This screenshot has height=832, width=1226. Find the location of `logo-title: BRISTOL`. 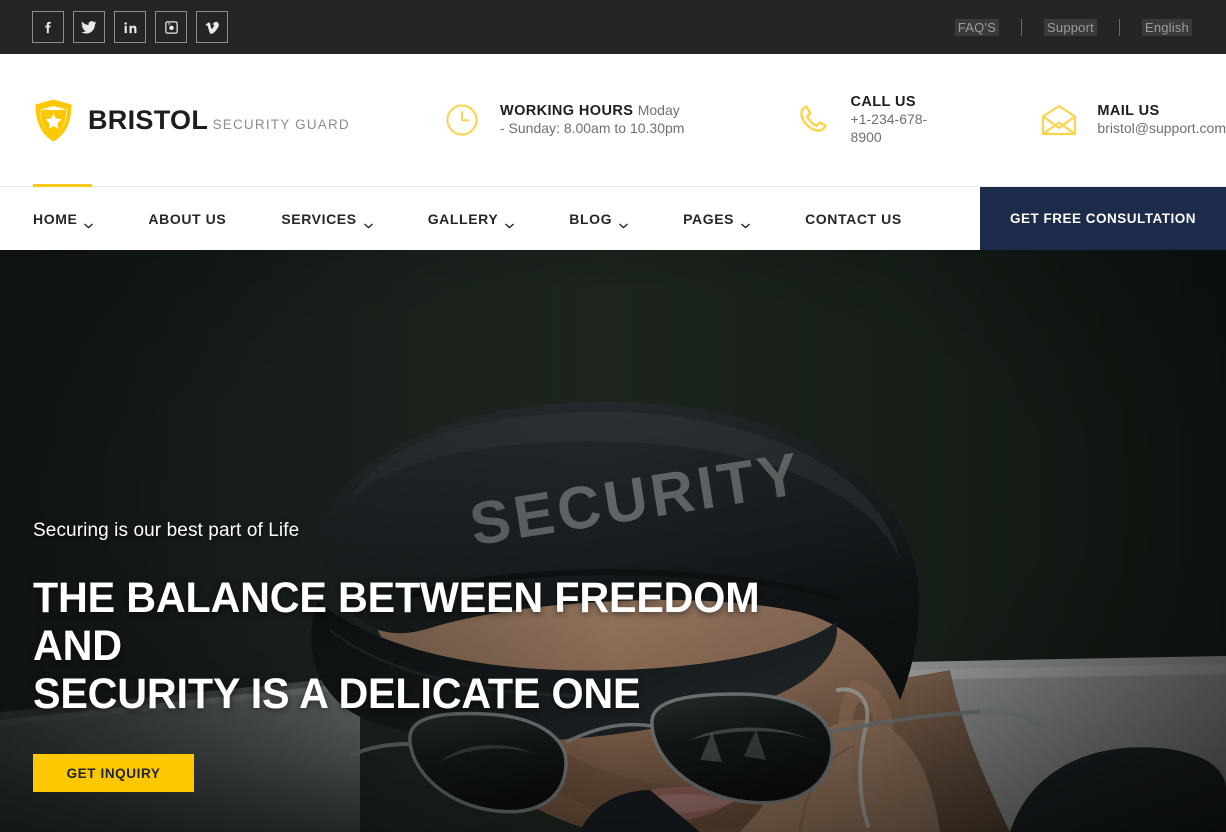

logo-title: BRISTOL is located at coordinates (148, 119).